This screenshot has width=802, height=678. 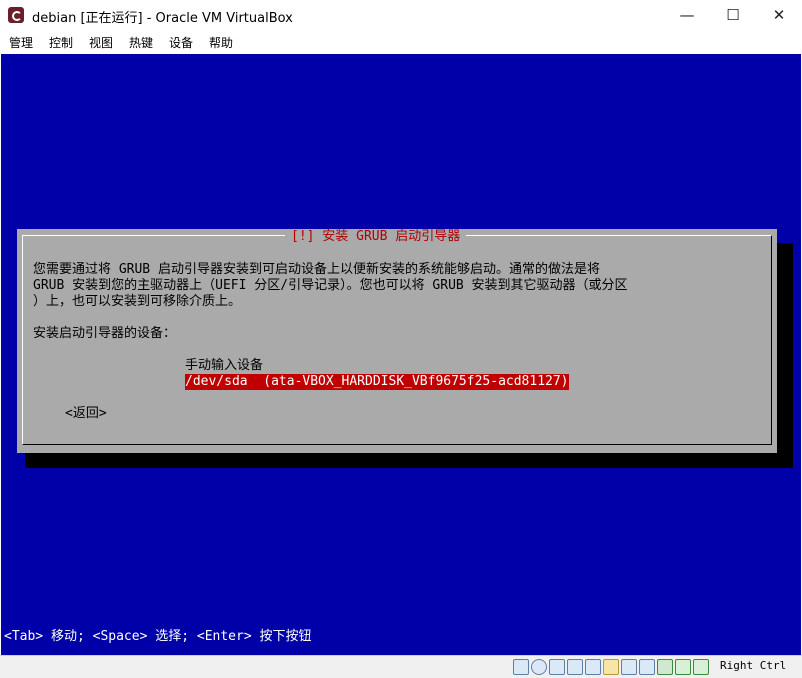 I want to click on back-button: <返回>, so click(x=86, y=414).